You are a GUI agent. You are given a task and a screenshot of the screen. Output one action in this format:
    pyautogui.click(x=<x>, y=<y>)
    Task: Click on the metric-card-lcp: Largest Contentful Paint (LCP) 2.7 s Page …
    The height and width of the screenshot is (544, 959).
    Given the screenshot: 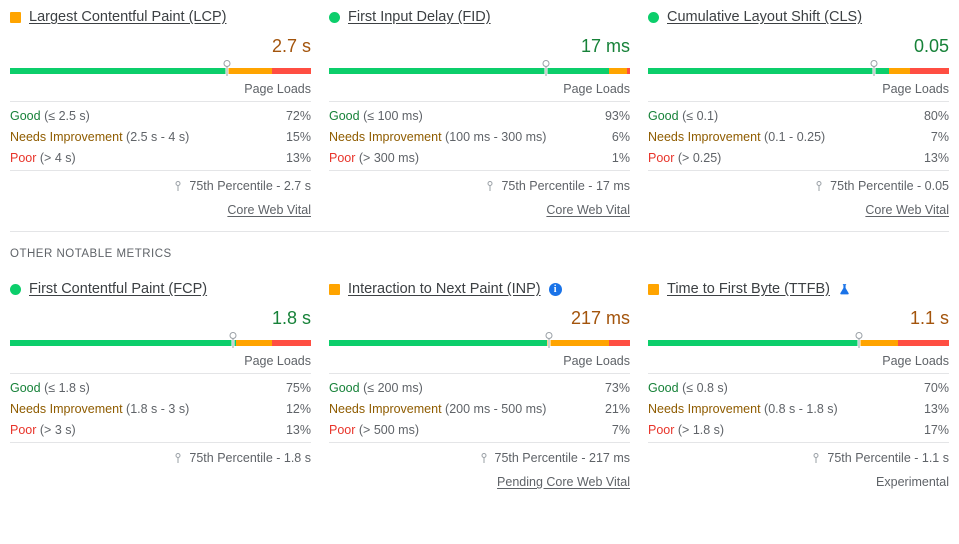 What is the action you would take?
    pyautogui.click(x=160, y=108)
    